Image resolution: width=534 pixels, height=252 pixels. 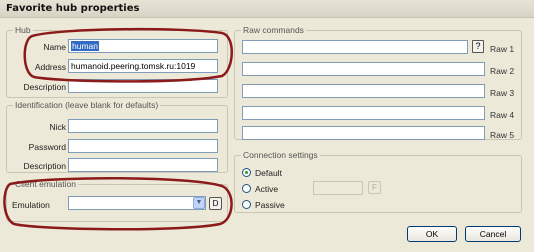 What do you see at coordinates (374, 187) in the screenshot?
I see `active-ip-button: F` at bounding box center [374, 187].